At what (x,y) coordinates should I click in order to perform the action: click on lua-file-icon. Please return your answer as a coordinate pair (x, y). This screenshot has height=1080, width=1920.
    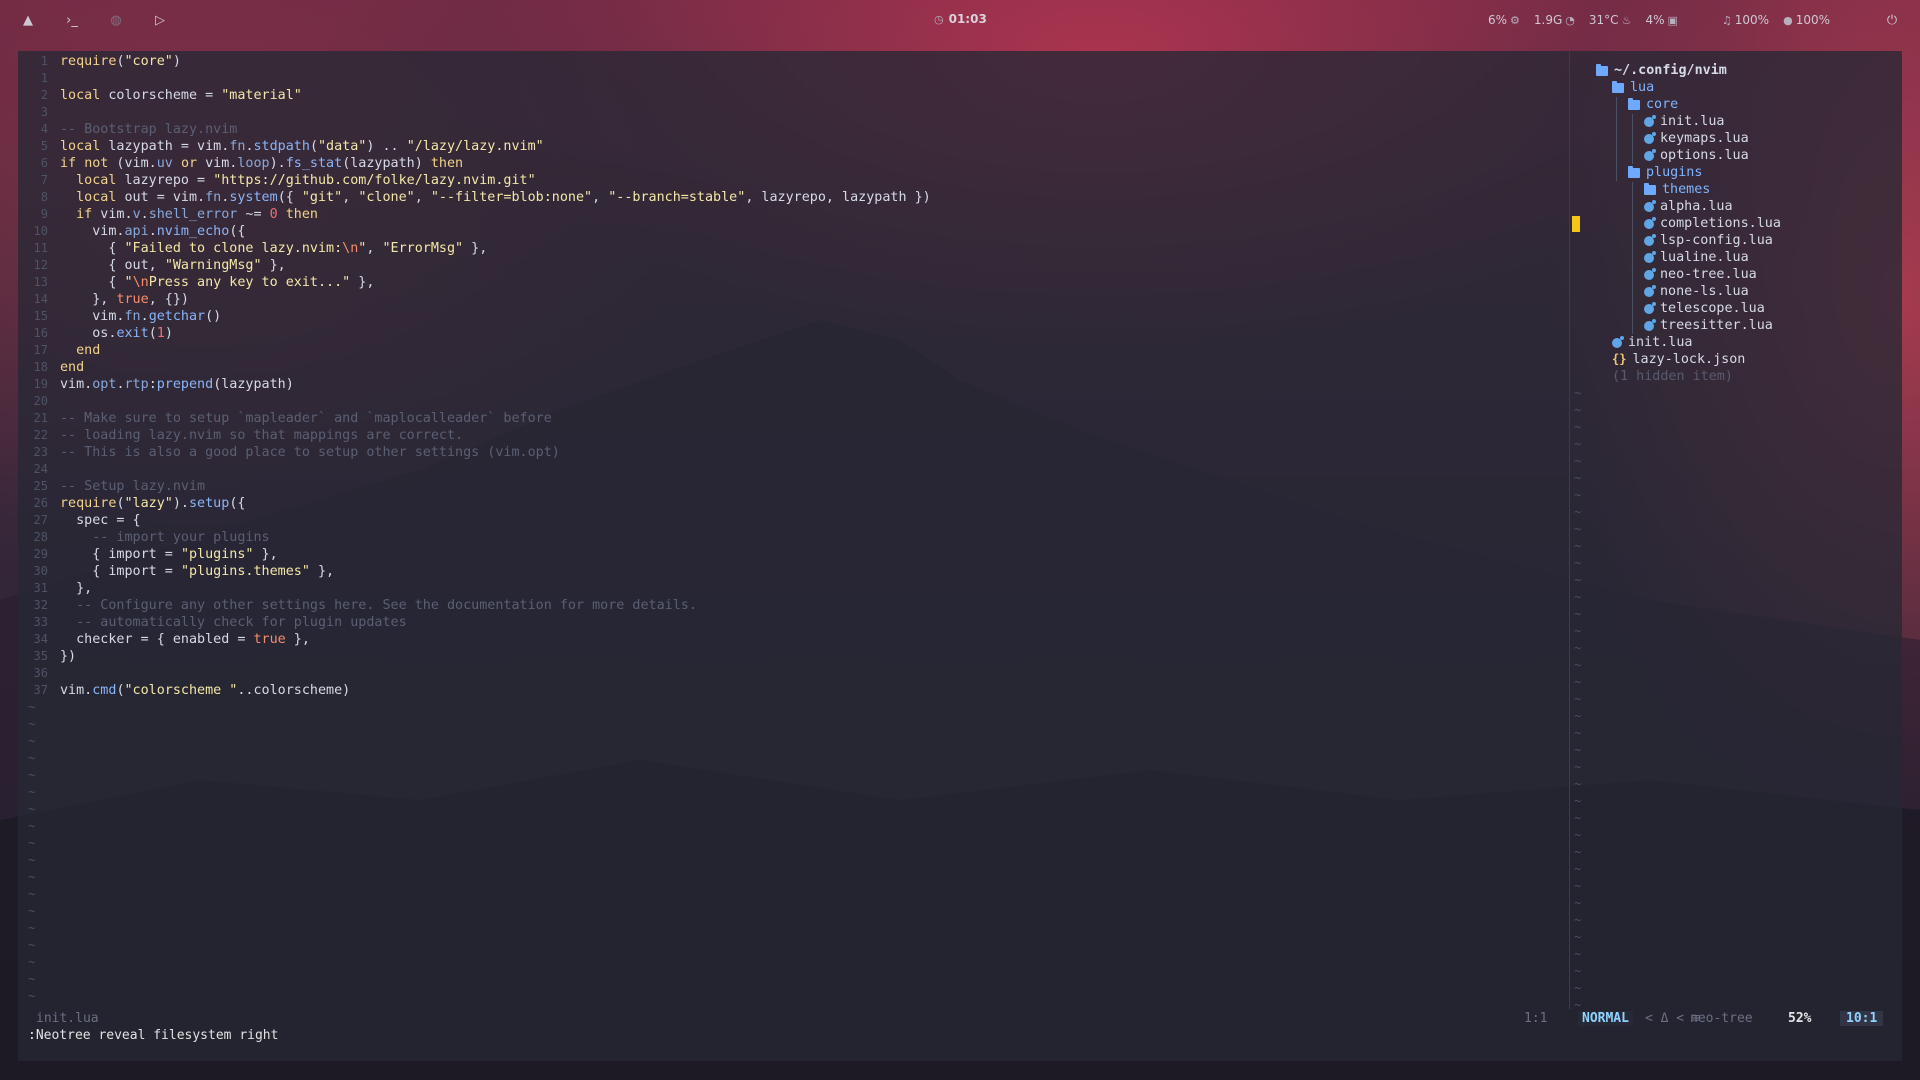
    Looking at the image, I should click on (1650, 256).